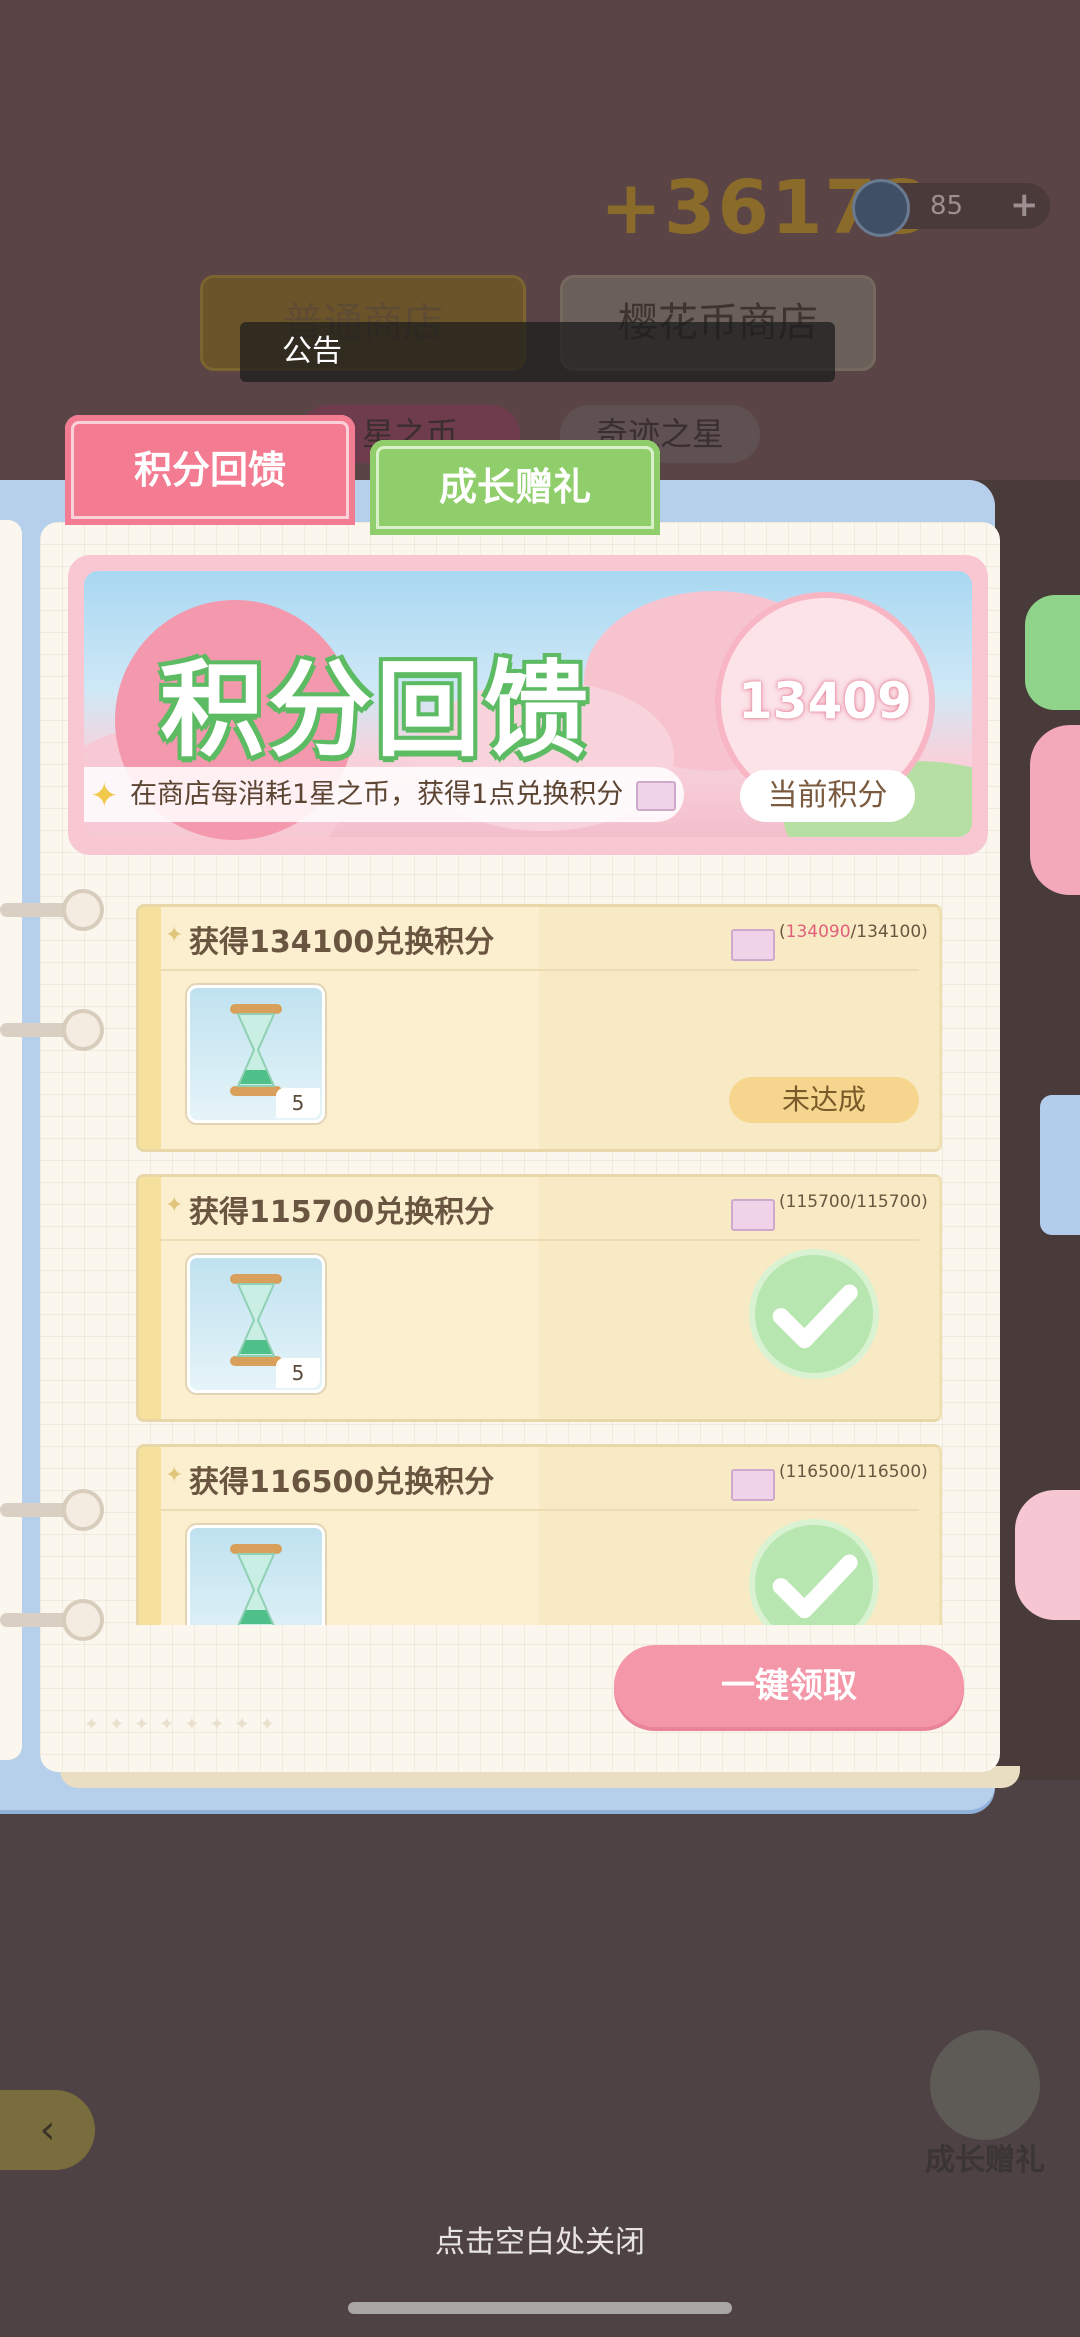 The height and width of the screenshot is (2337, 1080). I want to click on back-button: ‹, so click(47, 2130).